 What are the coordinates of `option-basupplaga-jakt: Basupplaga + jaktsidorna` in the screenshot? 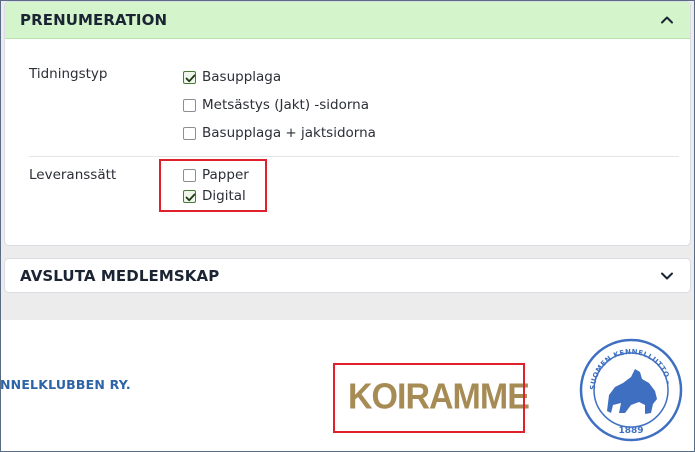 It's located at (279, 133).